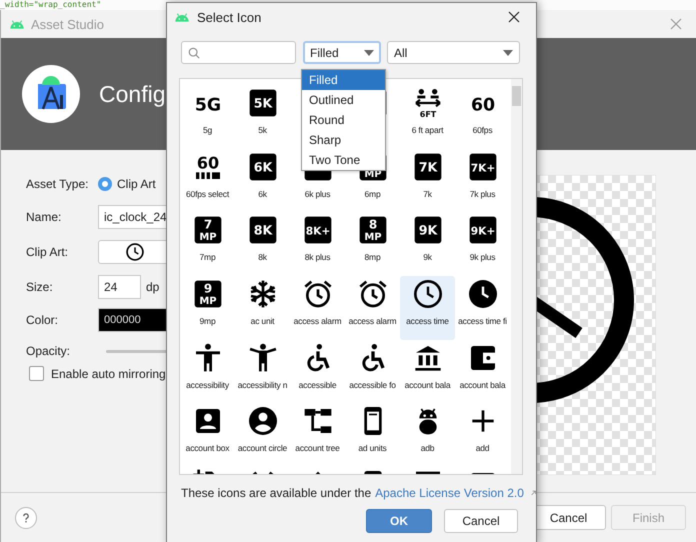 The width and height of the screenshot is (696, 542). What do you see at coordinates (428, 166) in the screenshot?
I see `lettered-tile-icon: 7K` at bounding box center [428, 166].